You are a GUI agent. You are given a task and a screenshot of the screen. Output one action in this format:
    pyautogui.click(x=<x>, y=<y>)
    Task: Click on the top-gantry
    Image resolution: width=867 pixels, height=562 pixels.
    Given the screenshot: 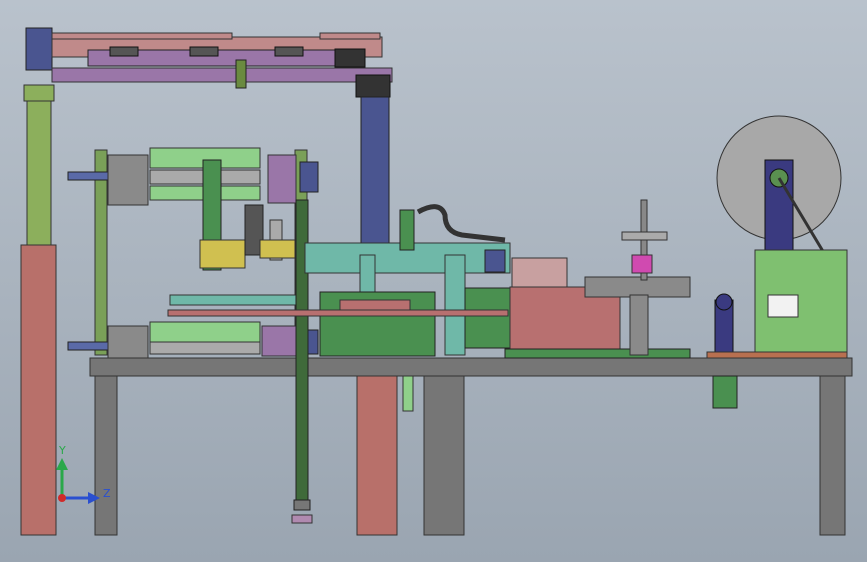 What is the action you would take?
    pyautogui.click(x=222, y=60)
    